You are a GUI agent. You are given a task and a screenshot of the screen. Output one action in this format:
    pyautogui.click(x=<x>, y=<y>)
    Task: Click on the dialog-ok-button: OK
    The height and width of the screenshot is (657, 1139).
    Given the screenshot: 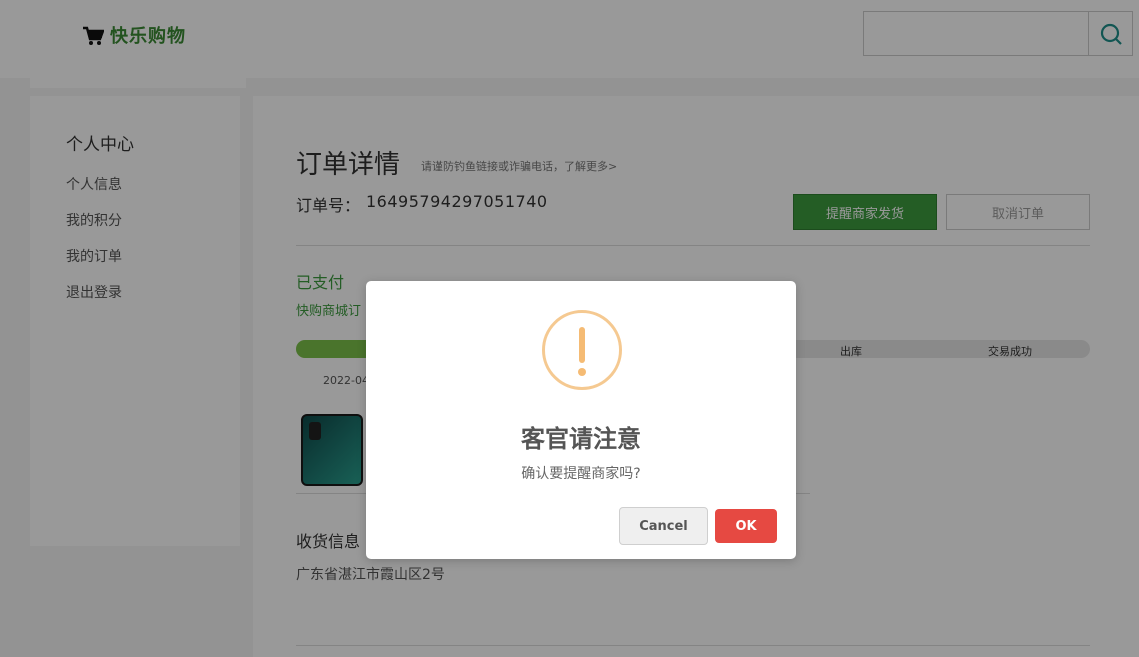 What is the action you would take?
    pyautogui.click(x=746, y=526)
    